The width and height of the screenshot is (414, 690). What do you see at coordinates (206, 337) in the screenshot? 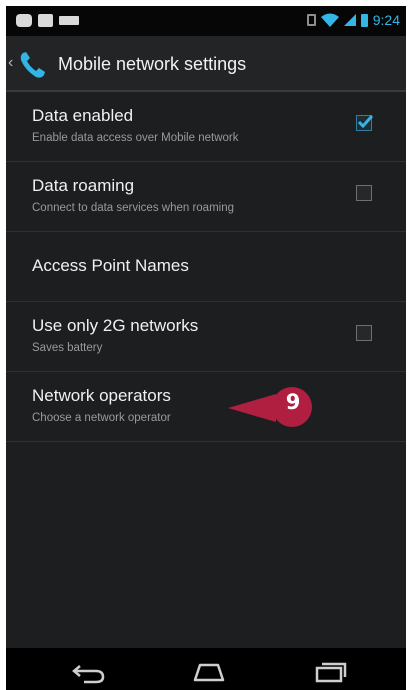
I see `setting-use-only-2g: Use only 2G networks Saves battery` at bounding box center [206, 337].